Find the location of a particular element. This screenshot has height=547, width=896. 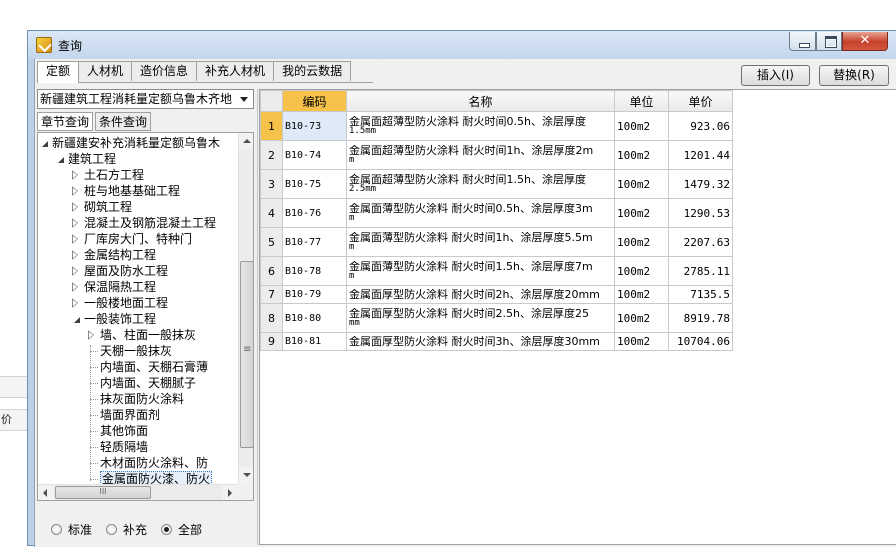

cell-code: B10-77 is located at coordinates (314, 242).